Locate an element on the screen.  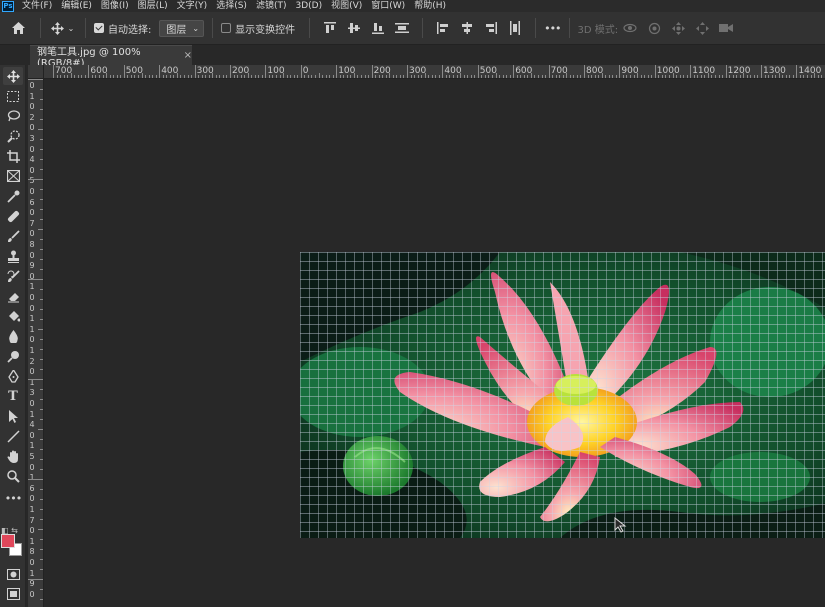
menu-view: 视图(V) is located at coordinates (346, 6).